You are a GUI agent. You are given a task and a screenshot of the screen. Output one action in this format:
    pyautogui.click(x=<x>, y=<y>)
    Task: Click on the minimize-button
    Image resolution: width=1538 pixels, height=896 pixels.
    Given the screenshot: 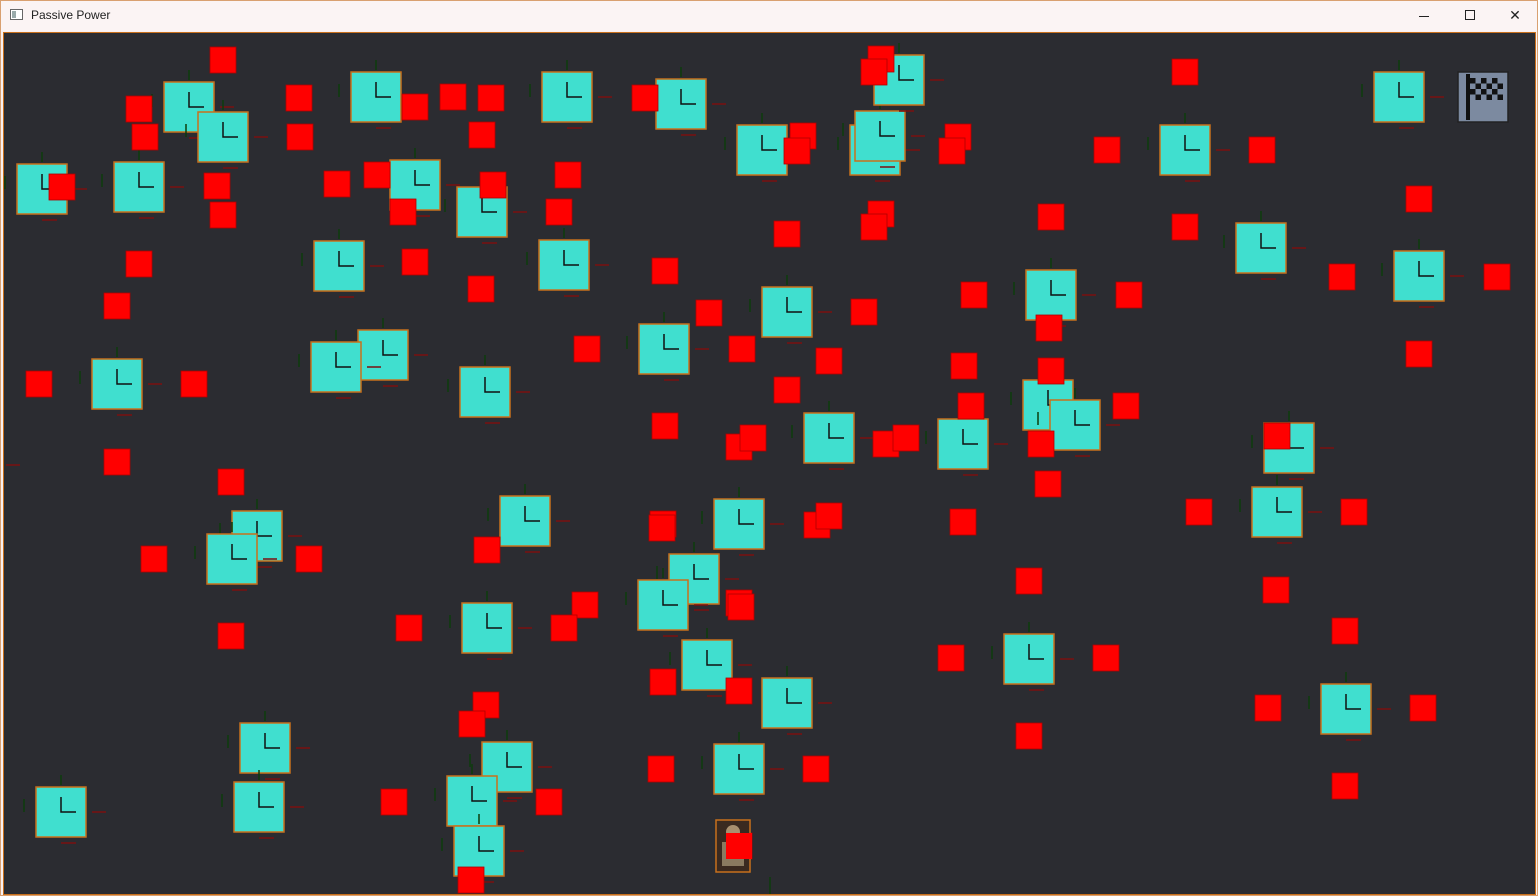 What is the action you would take?
    pyautogui.click(x=1424, y=16)
    